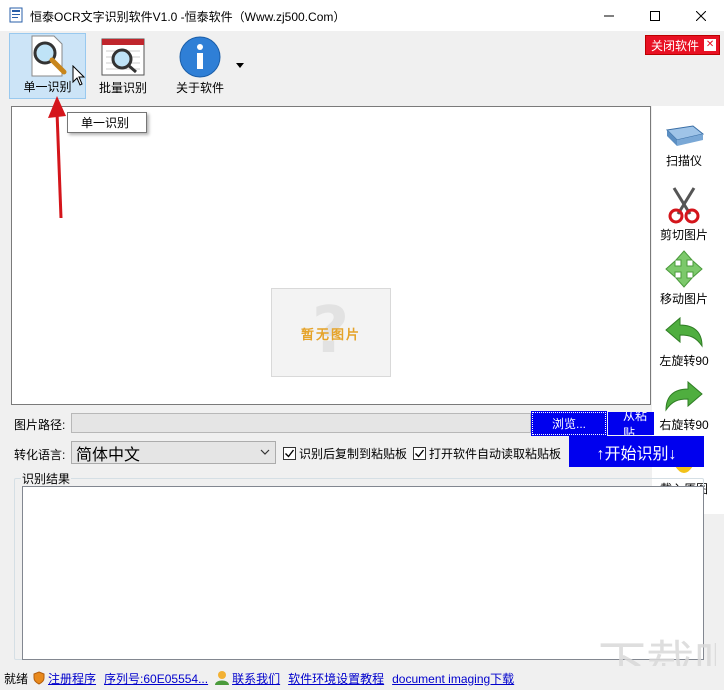 This screenshot has height=690, width=724. Describe the element at coordinates (685, 135) in the screenshot. I see `scanner-icon` at that location.